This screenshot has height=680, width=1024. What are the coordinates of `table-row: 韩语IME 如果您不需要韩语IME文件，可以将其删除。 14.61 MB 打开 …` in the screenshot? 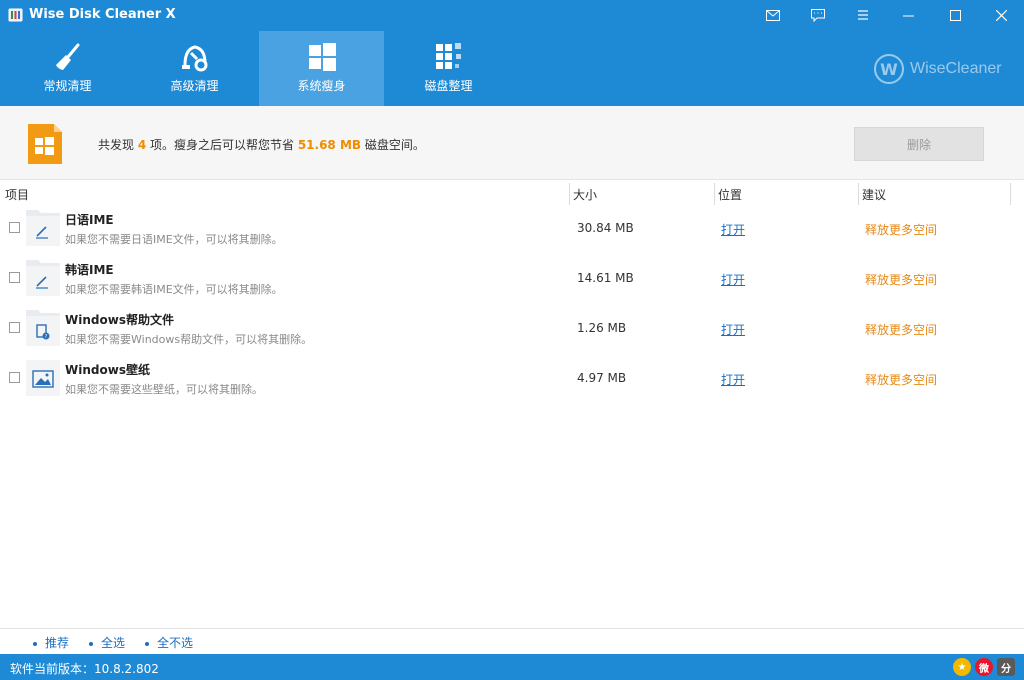 It's located at (512, 281).